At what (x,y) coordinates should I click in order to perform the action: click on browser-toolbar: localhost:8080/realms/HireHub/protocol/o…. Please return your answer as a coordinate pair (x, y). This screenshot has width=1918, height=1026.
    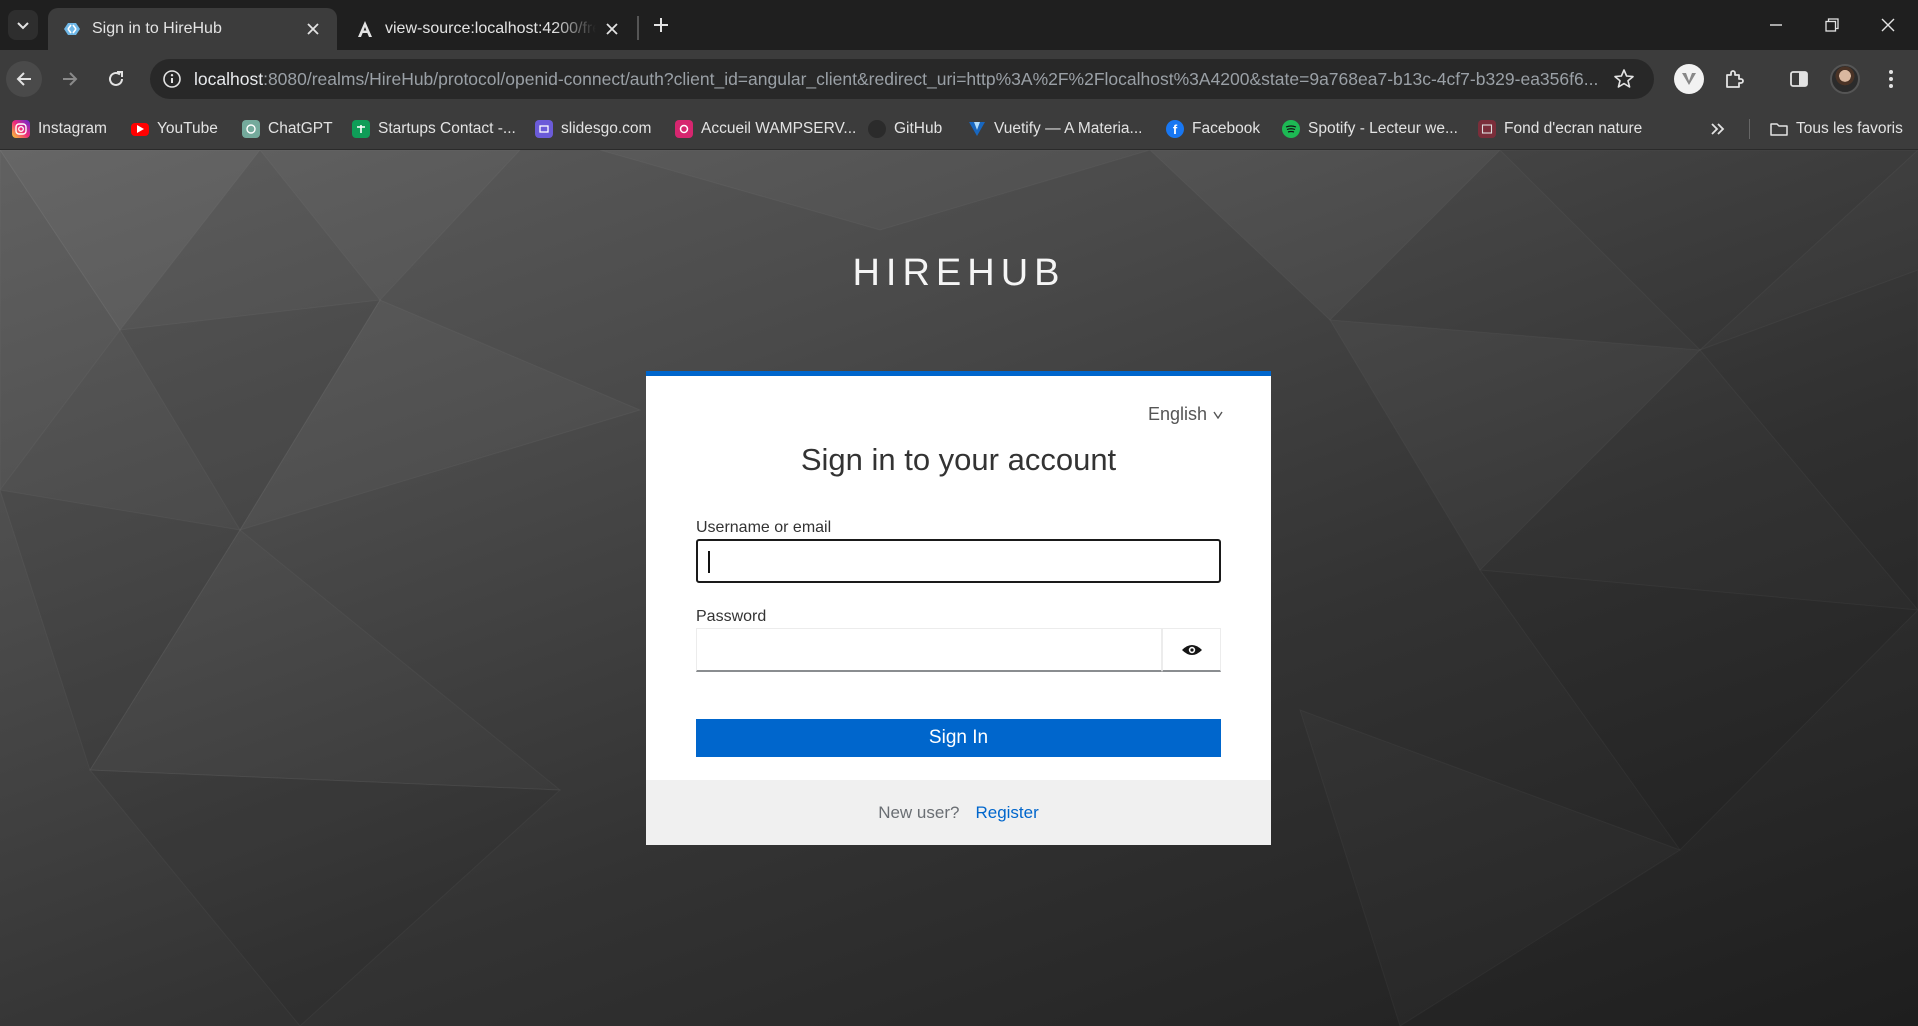
    Looking at the image, I should click on (959, 79).